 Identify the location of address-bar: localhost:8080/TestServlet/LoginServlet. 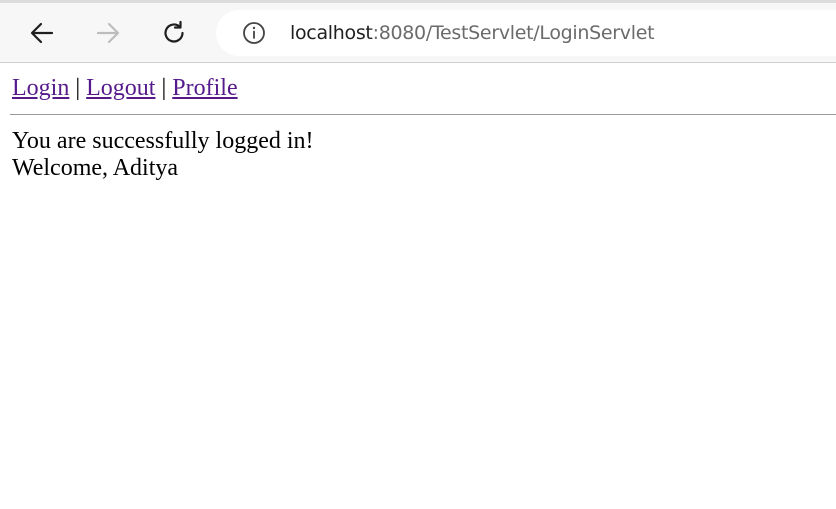
(526, 33).